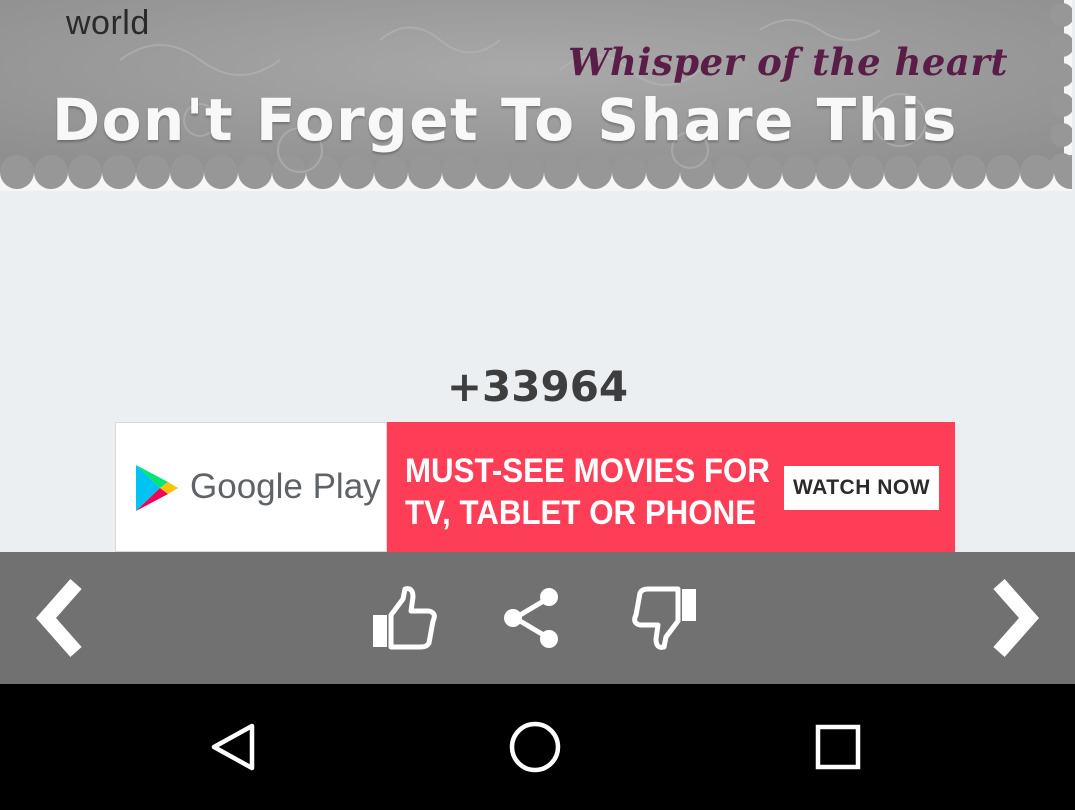 The image size is (1075, 810). Describe the element at coordinates (108, 23) in the screenshot. I see `quote-caption: world` at that location.